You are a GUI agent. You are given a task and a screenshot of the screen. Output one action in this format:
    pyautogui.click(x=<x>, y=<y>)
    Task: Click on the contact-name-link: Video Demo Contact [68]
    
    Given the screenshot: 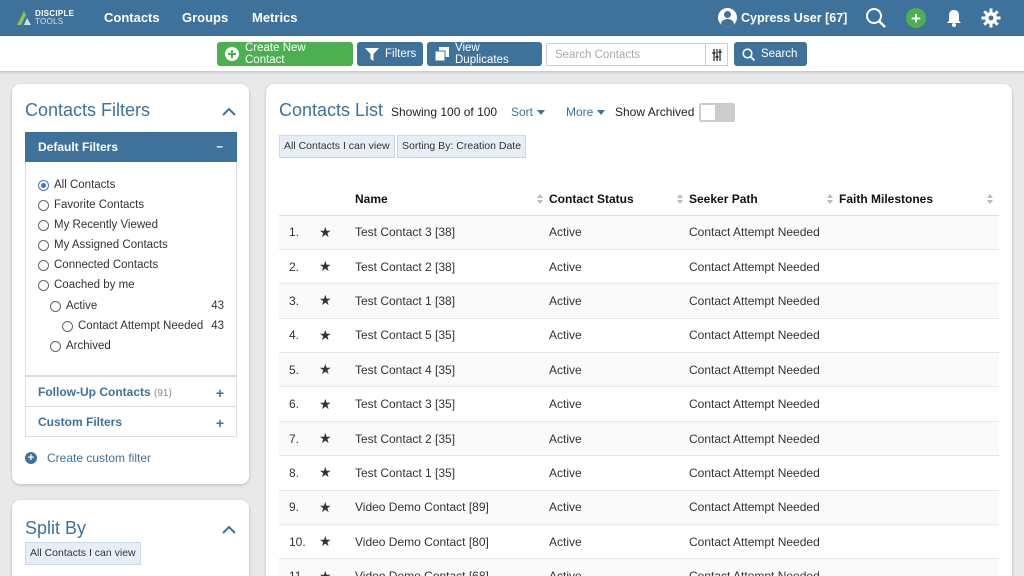 What is the action you would take?
    pyautogui.click(x=452, y=567)
    